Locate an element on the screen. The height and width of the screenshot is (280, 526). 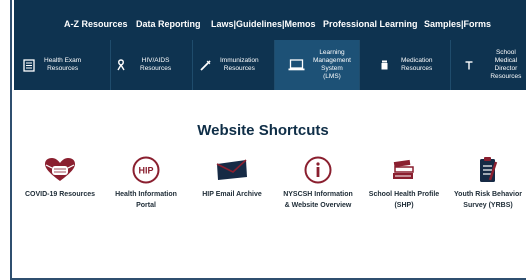
tile-medication-resources: Medication Resources is located at coordinates (405, 65).